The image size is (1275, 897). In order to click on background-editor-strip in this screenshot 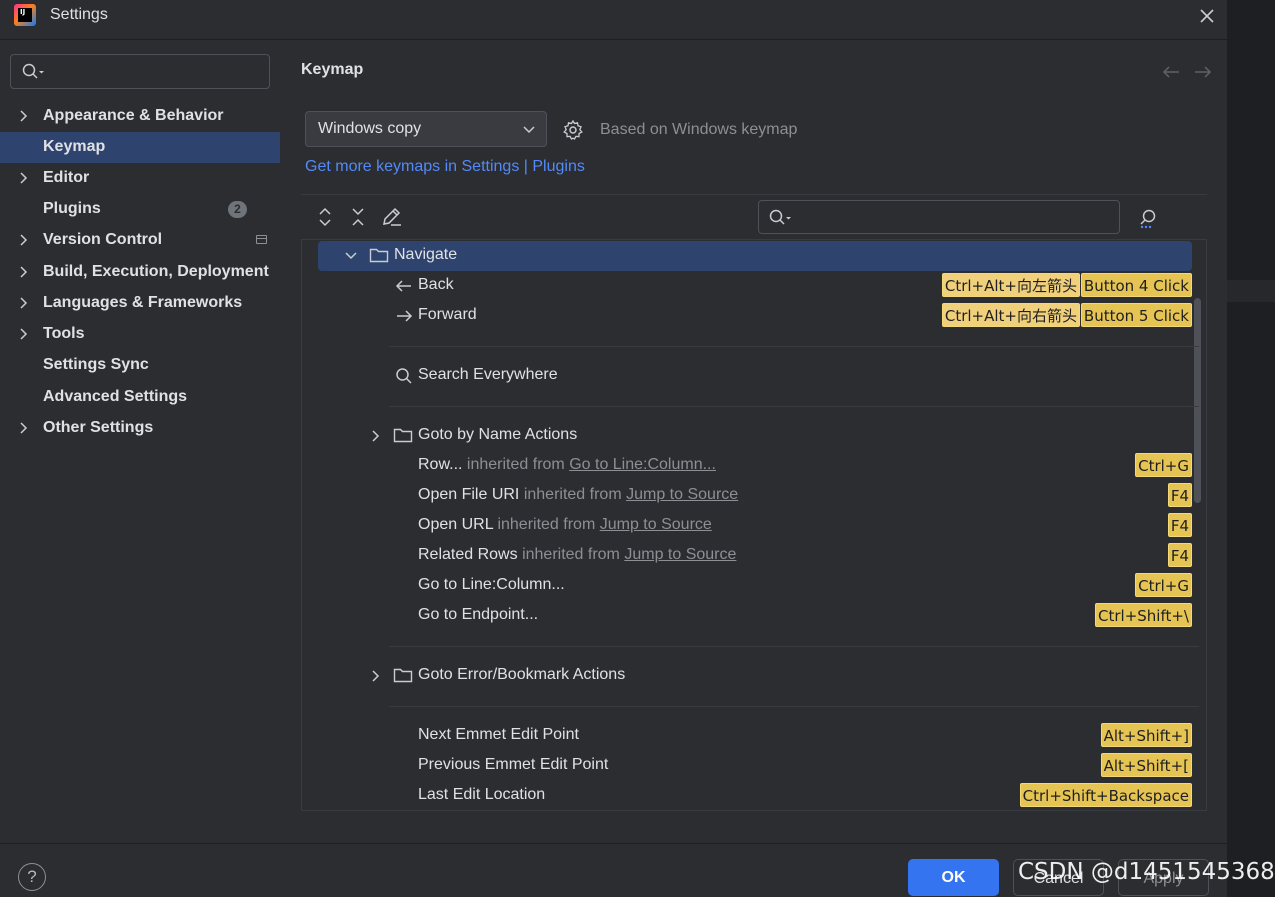, I will do `click(1251, 448)`.